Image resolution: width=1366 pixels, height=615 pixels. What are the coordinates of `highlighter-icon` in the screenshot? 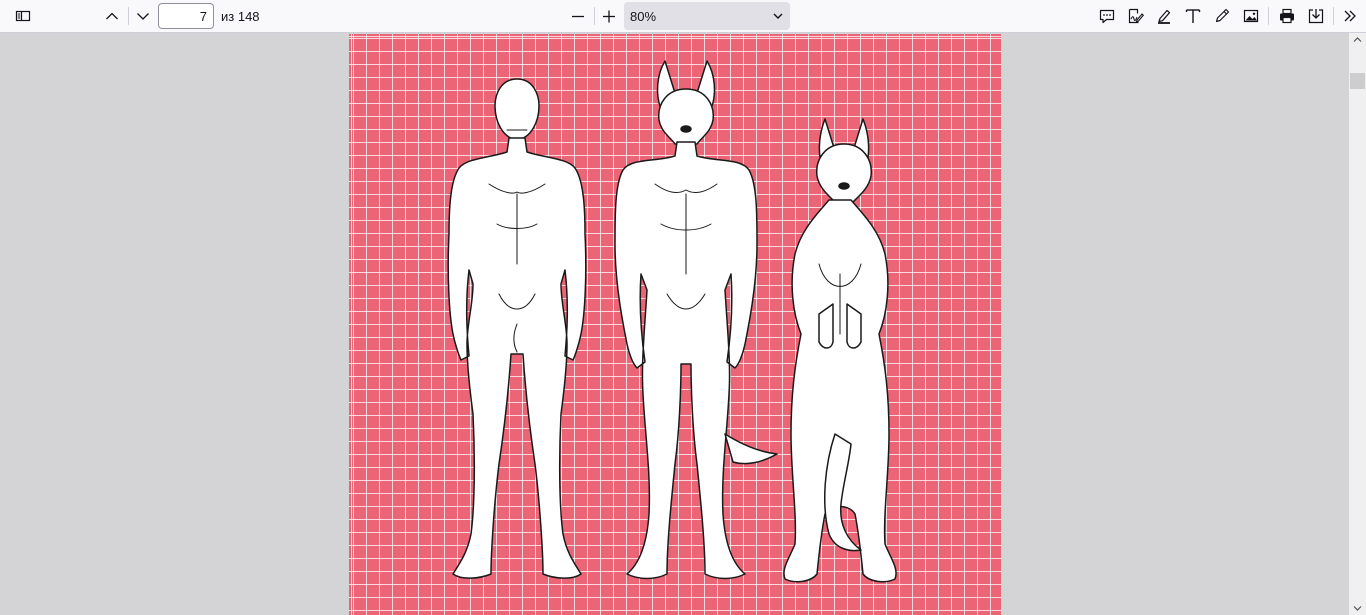 It's located at (1164, 16).